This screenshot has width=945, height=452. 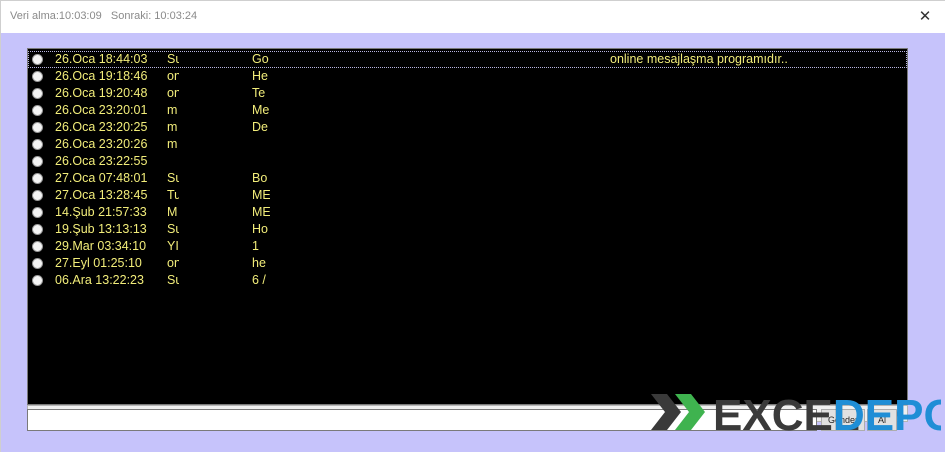 I want to click on list-item-message: he, so click(x=259, y=263).